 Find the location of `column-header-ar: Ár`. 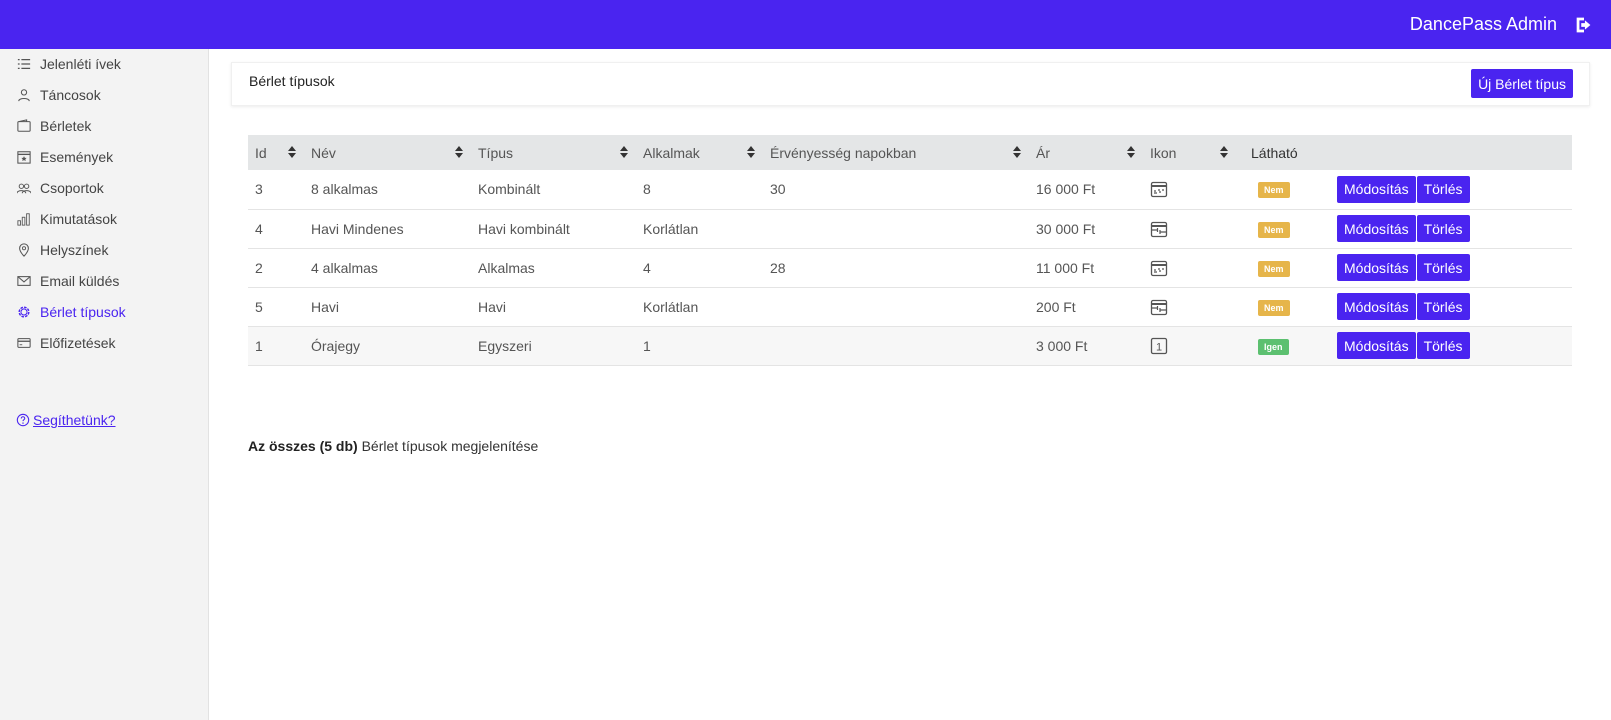

column-header-ar: Ár is located at coordinates (1086, 152).